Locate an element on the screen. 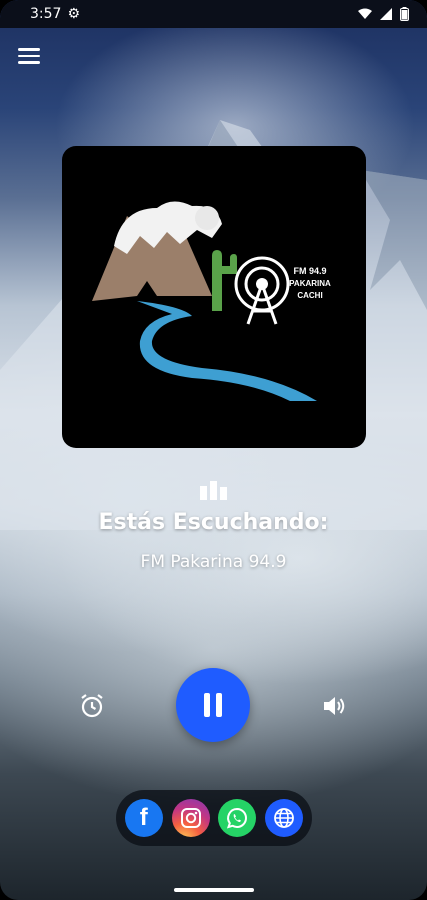 The width and height of the screenshot is (427, 900). volume-button is located at coordinates (334, 706).